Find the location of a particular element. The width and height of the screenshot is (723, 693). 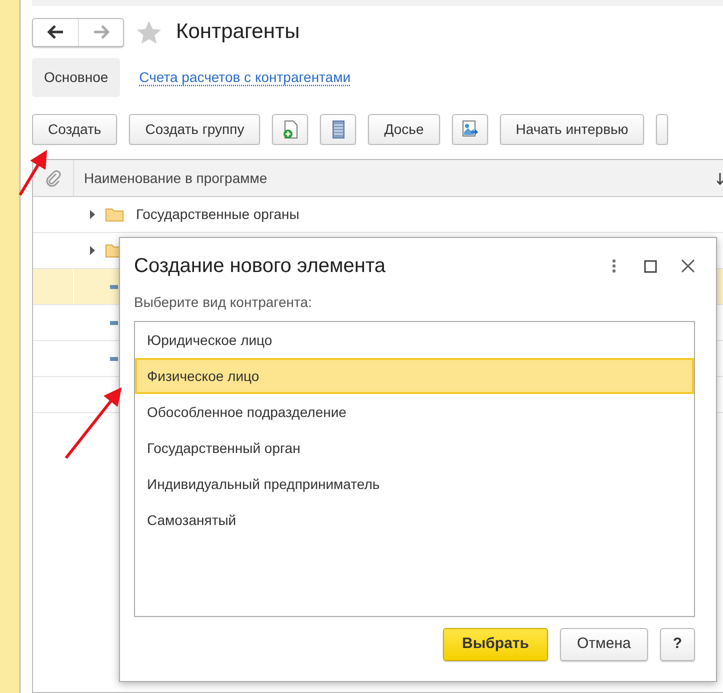

toolbar-button: Создать is located at coordinates (75, 129).